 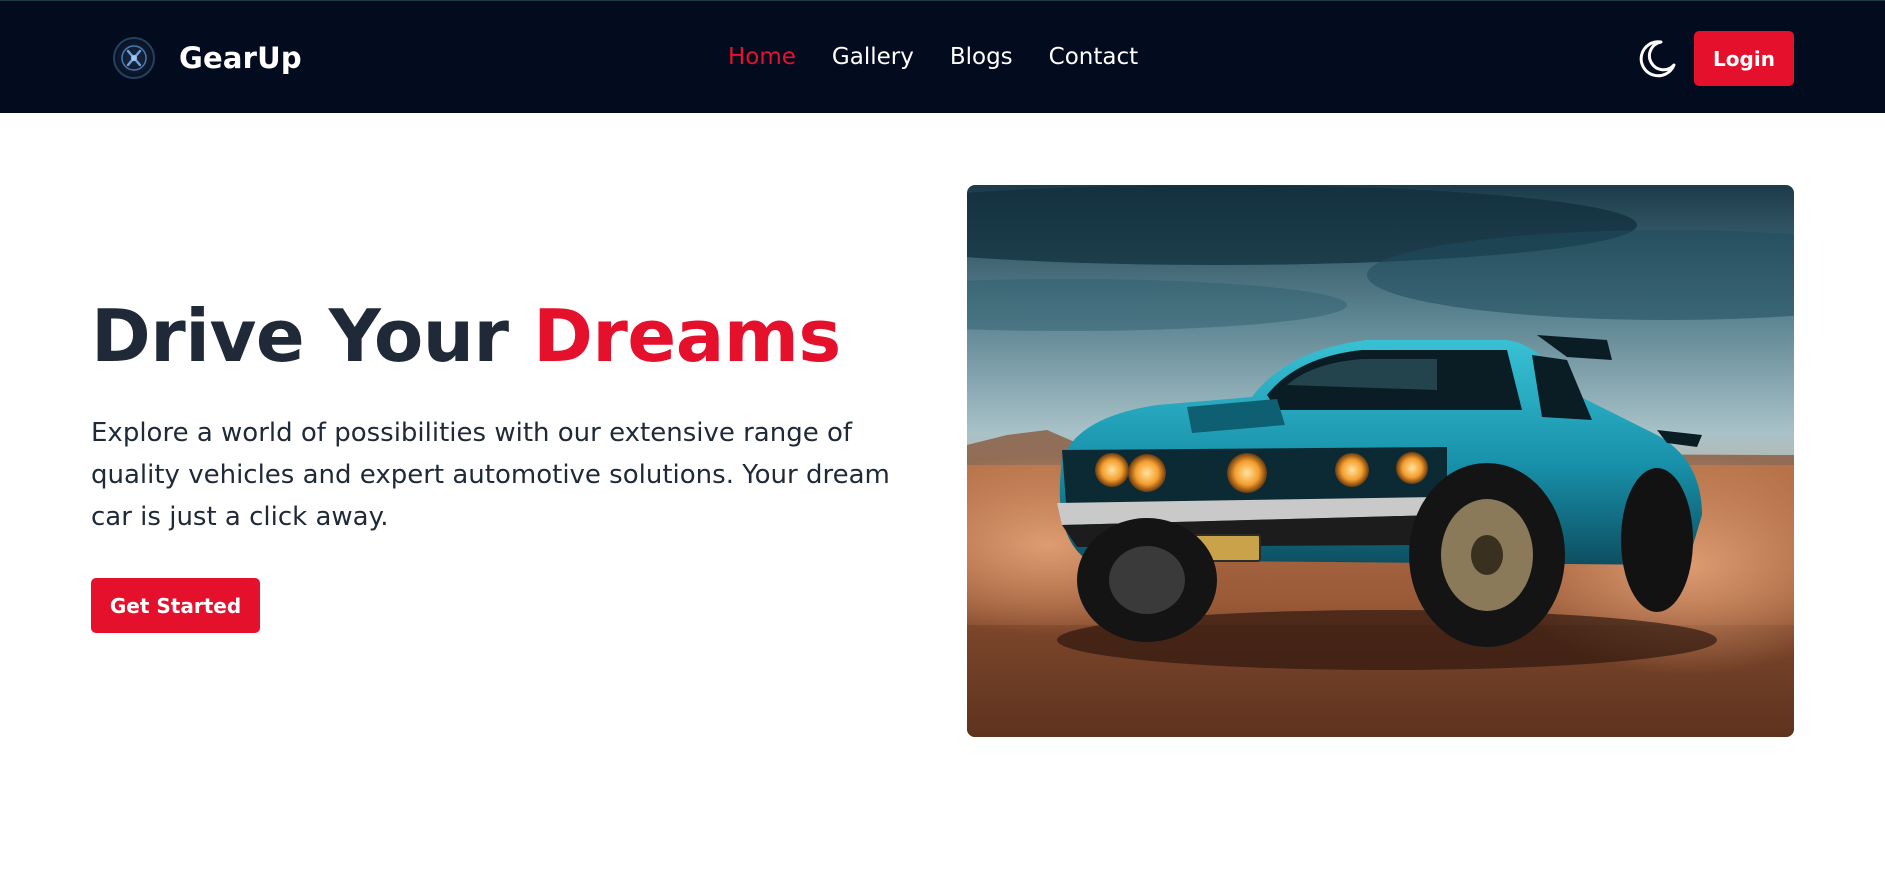 I want to click on nav-link-gallery: Gallery, so click(x=873, y=57).